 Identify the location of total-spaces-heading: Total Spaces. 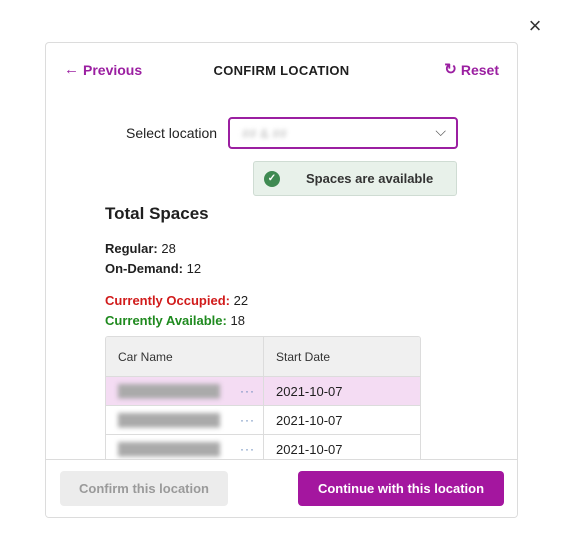
(157, 213).